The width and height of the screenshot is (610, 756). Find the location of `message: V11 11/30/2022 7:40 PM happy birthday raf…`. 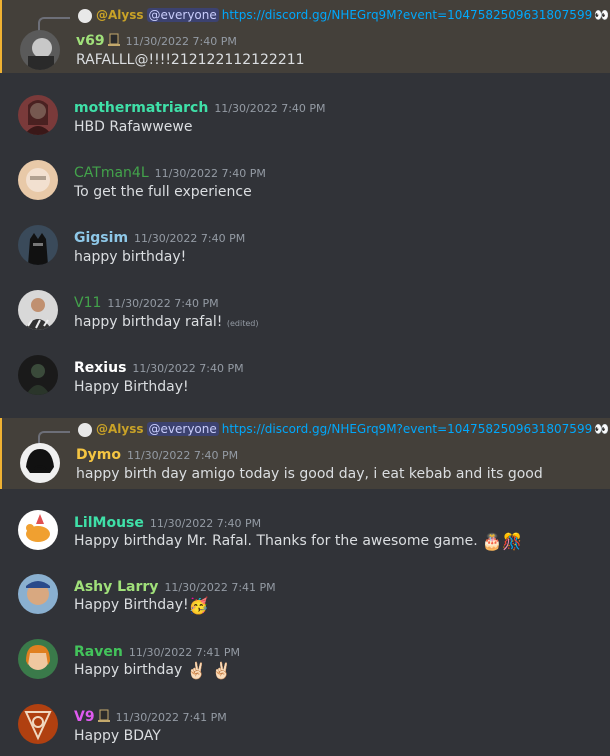

message: V11 11/30/2022 7:40 PM happy birthday raf… is located at coordinates (305, 315).